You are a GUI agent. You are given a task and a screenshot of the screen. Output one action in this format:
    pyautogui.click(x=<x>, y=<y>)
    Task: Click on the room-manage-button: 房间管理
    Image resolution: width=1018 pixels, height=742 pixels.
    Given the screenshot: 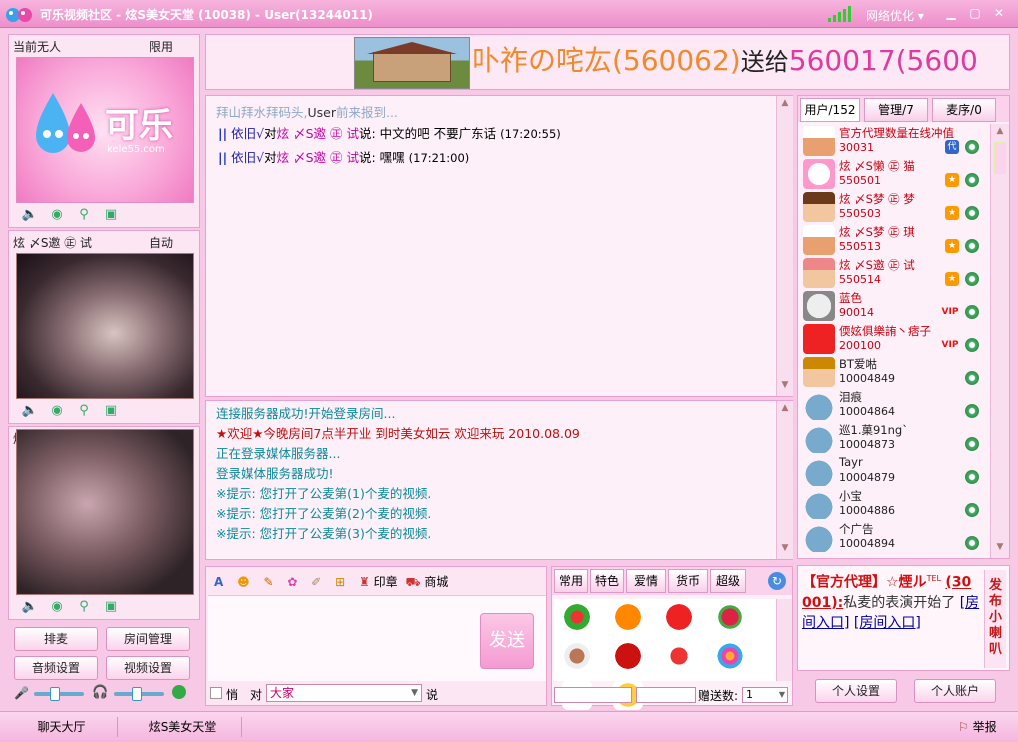 What is the action you would take?
    pyautogui.click(x=148, y=639)
    